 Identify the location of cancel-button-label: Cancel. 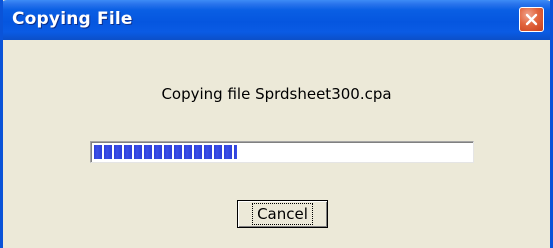
(282, 214).